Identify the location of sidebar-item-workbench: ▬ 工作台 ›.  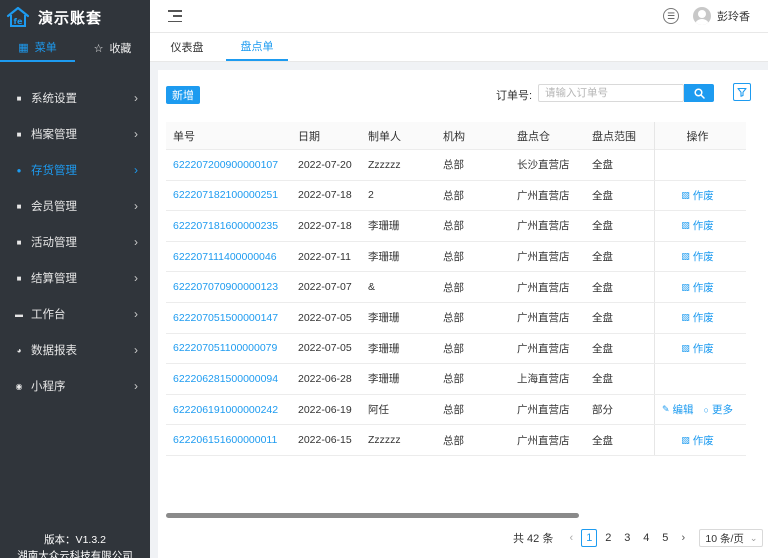
(75, 314).